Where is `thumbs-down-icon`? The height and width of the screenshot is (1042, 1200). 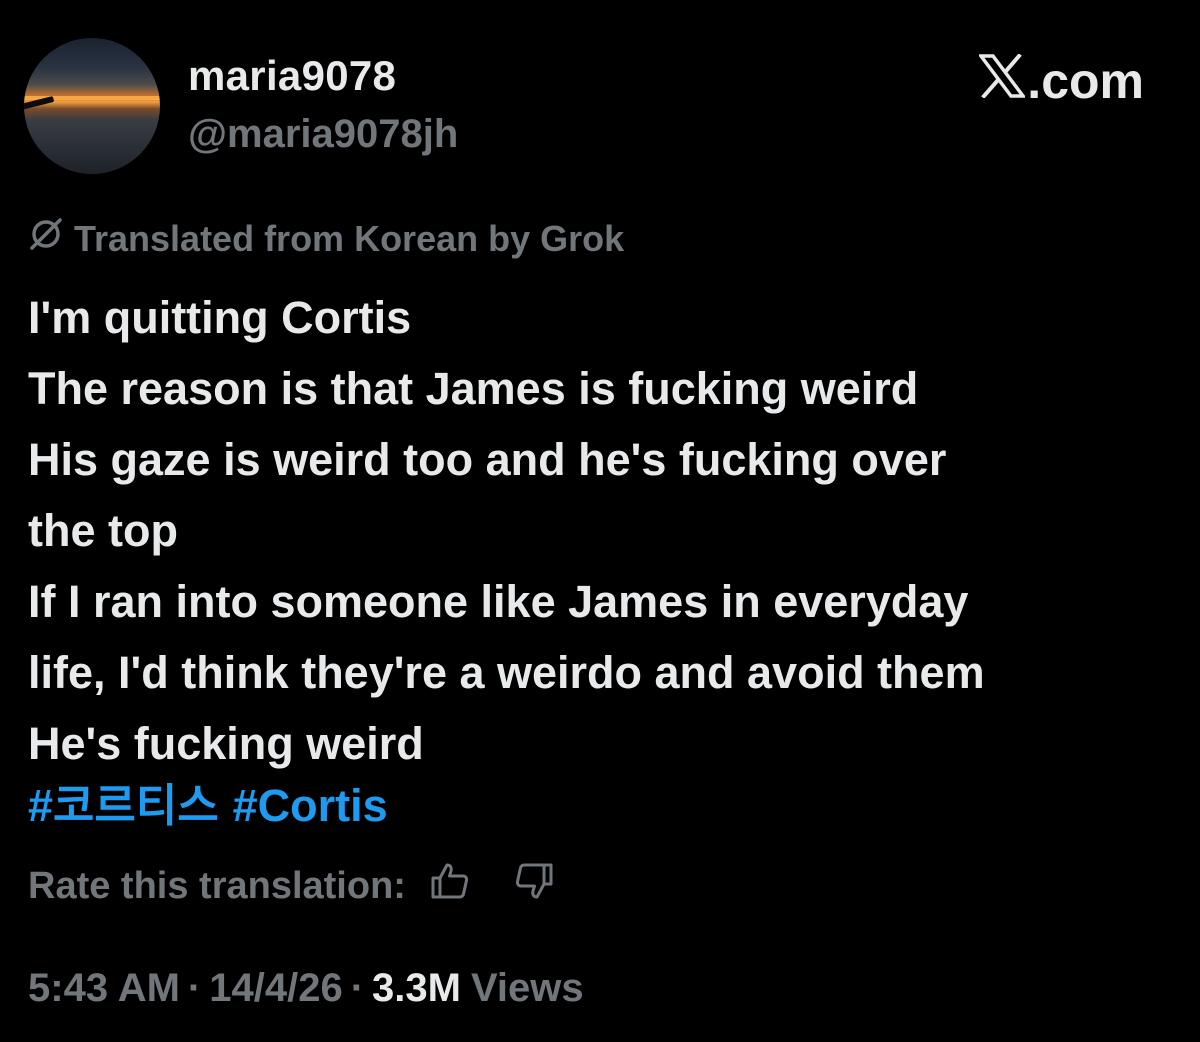 thumbs-down-icon is located at coordinates (534, 886).